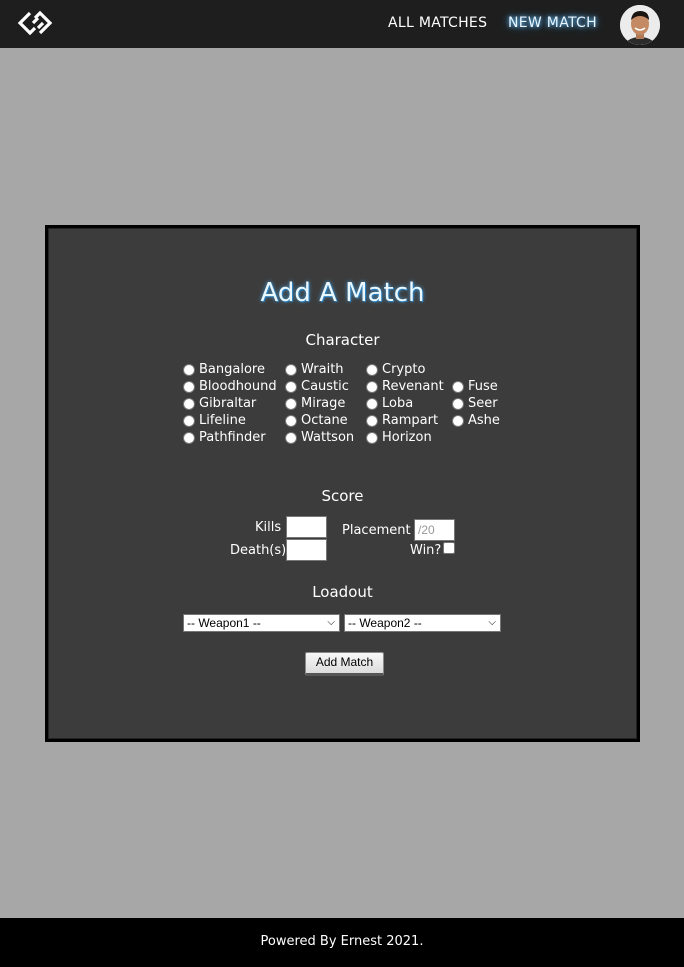  I want to click on weapon1-selected-value: -- Weapon1 --, so click(224, 623).